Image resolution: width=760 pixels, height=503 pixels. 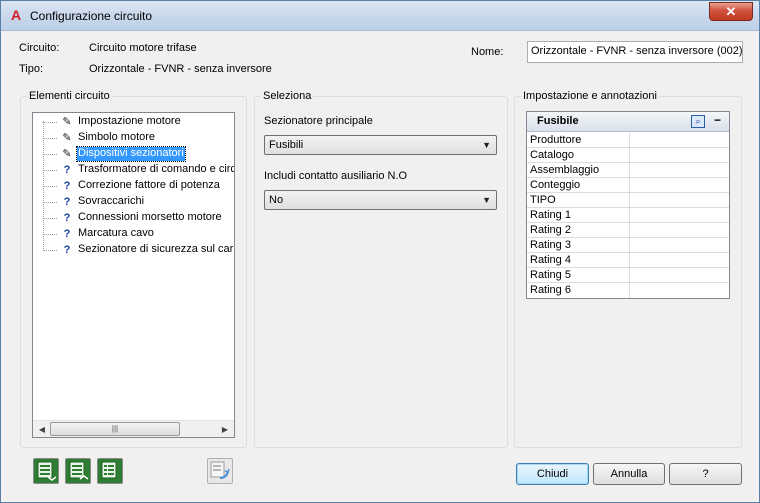 I want to click on seleziona-title: Seleziona, so click(x=287, y=96).